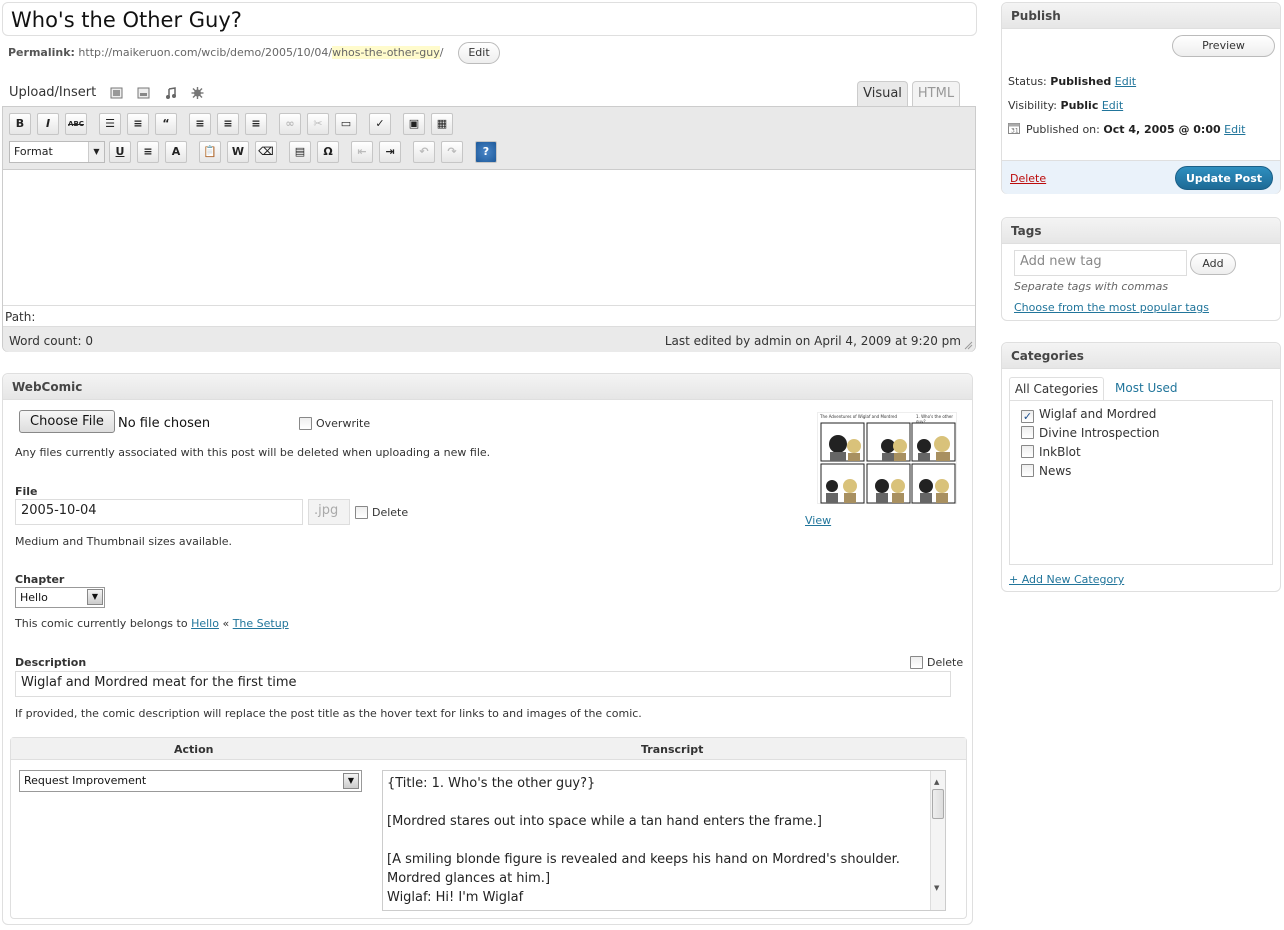  Describe the element at coordinates (1125, 81) in the screenshot. I see `status-edit-link: Edit` at that location.